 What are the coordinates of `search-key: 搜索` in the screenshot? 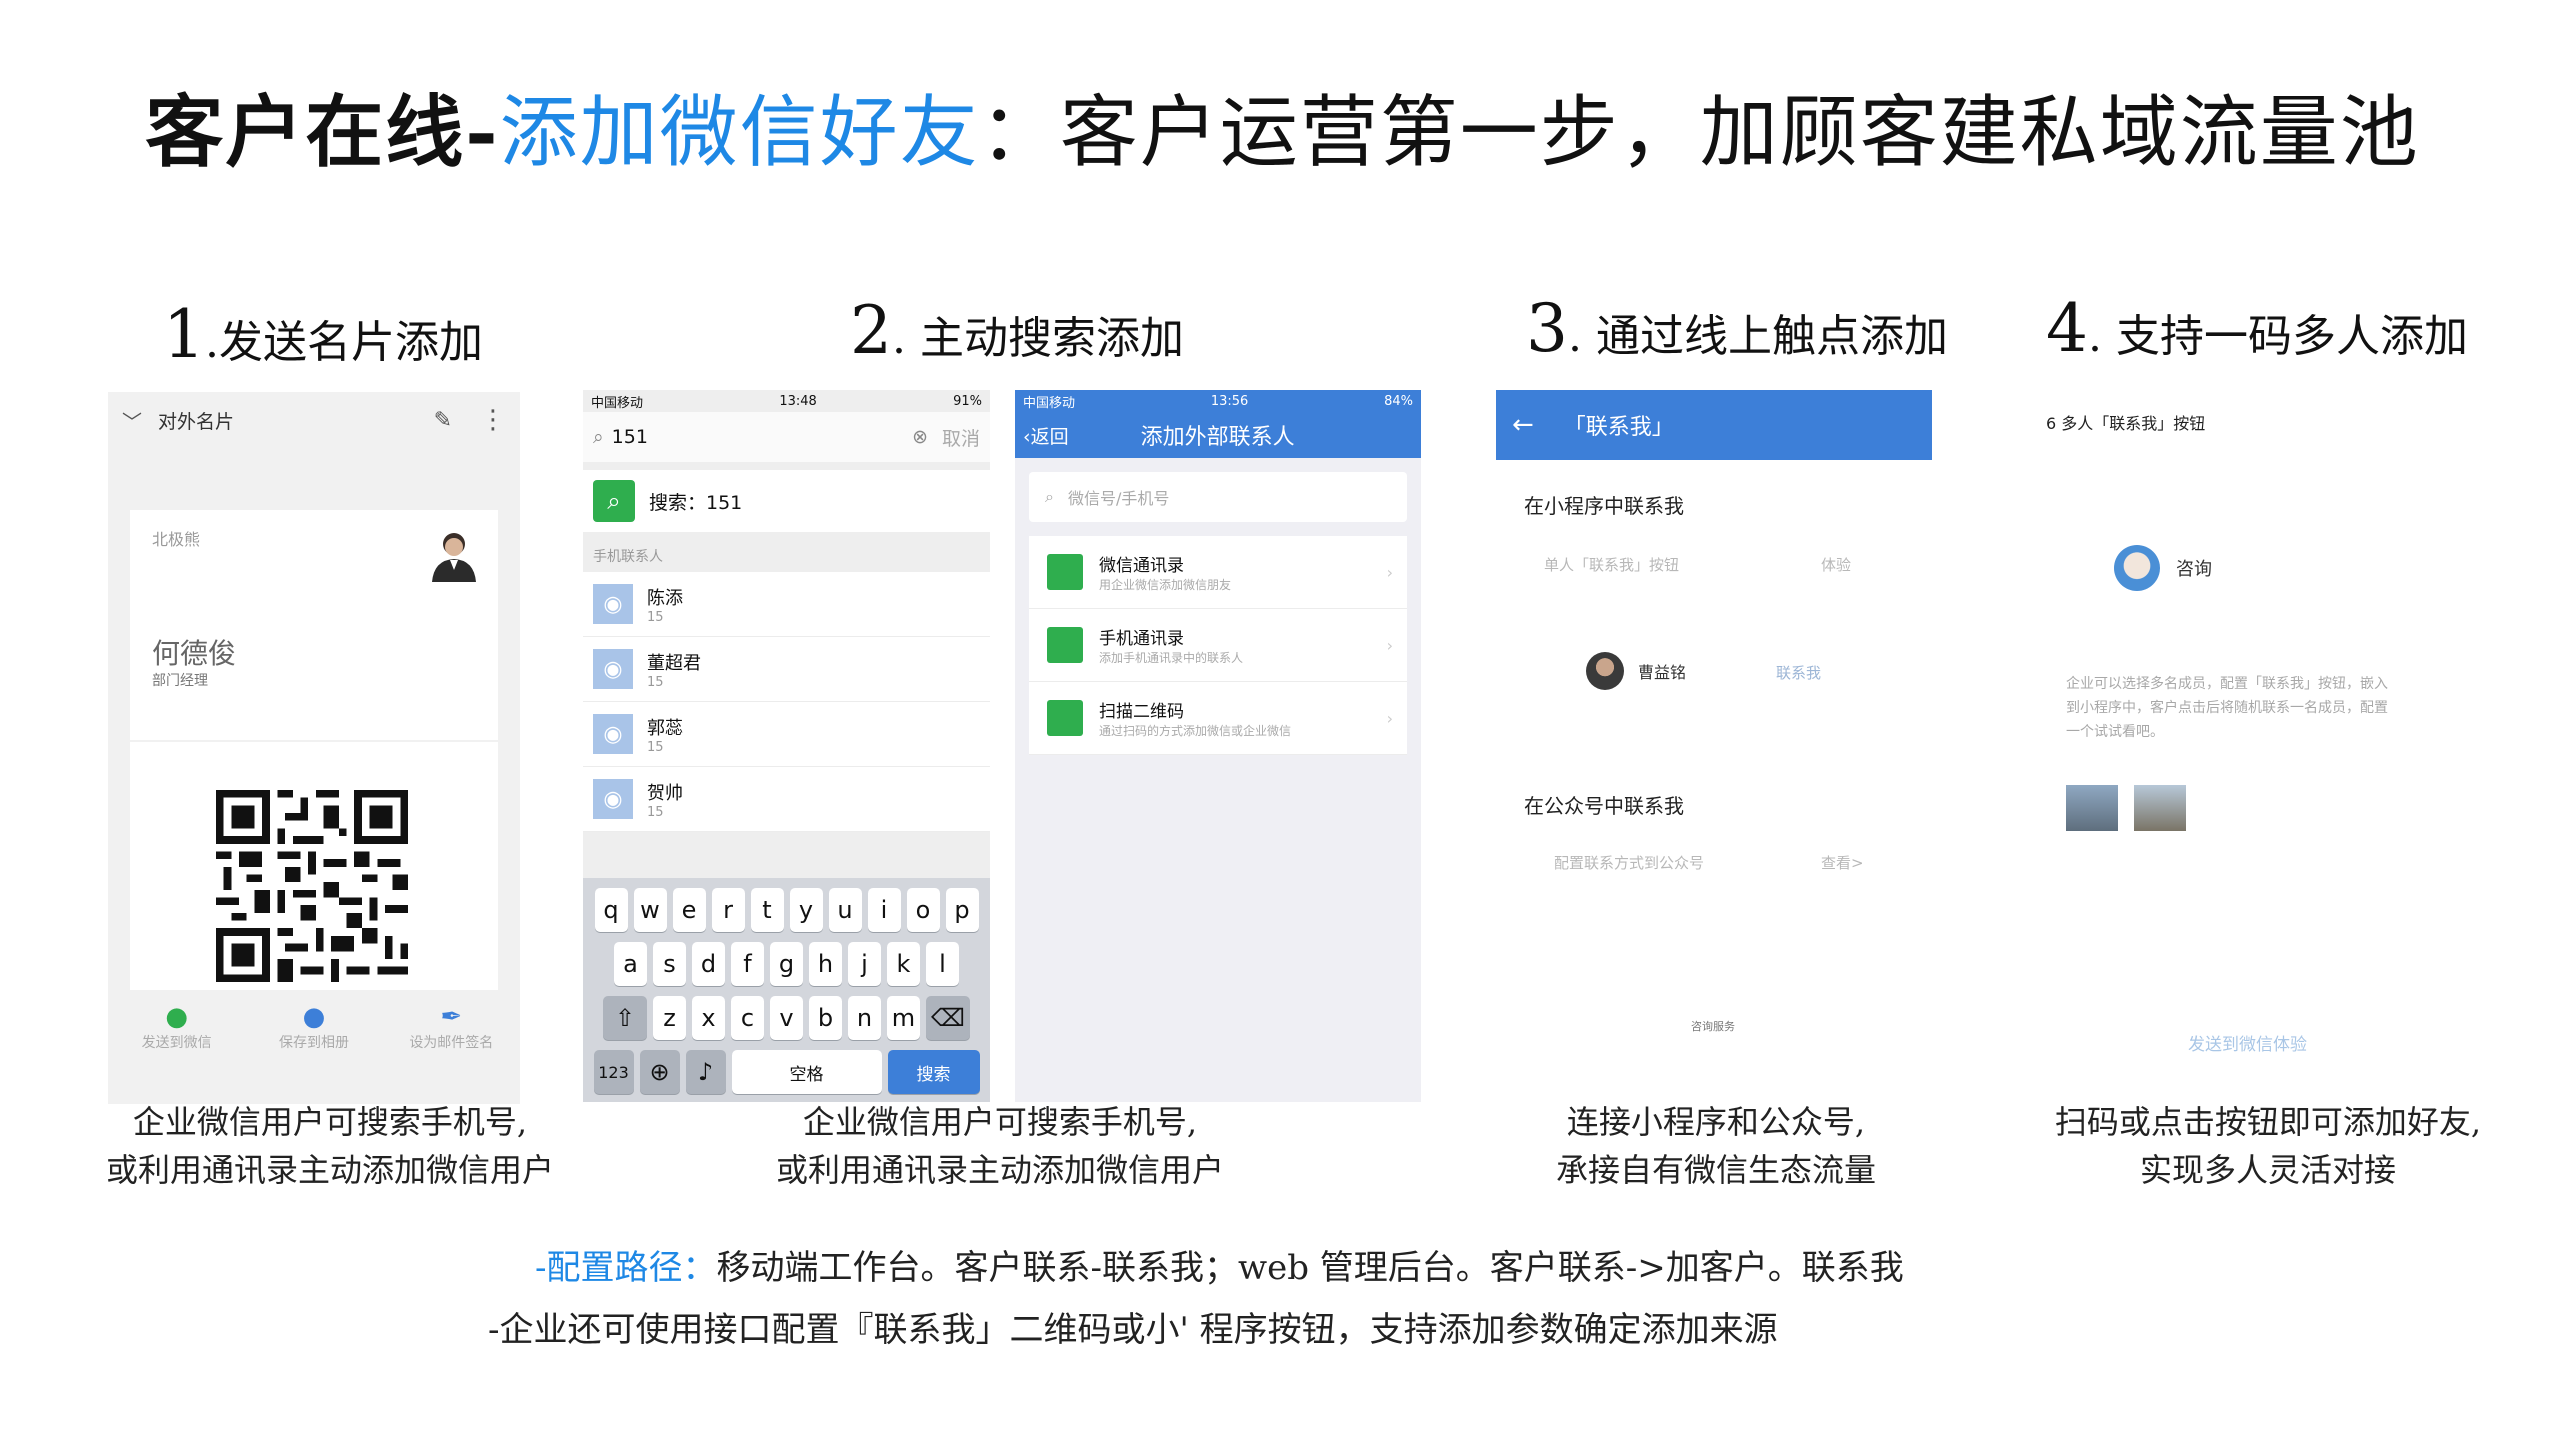 It's located at (933, 1072).